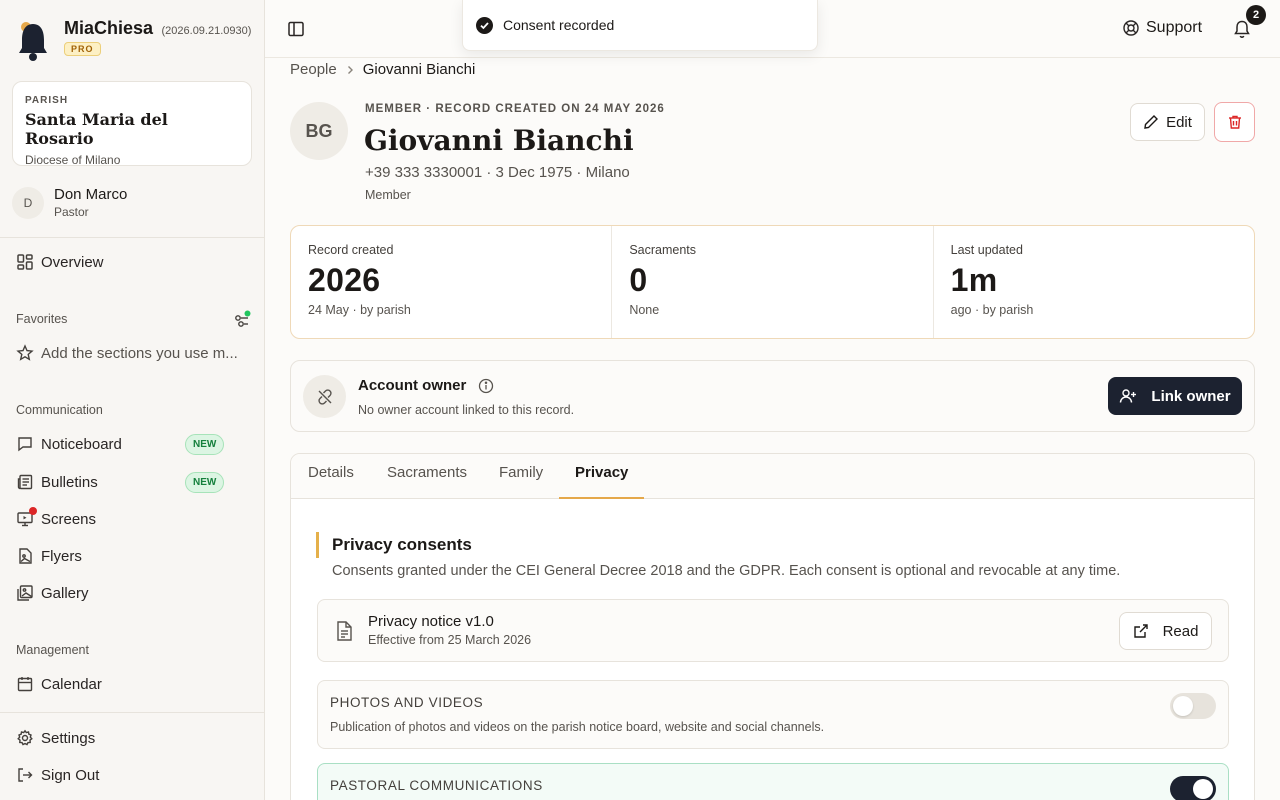  Describe the element at coordinates (1094, 282) in the screenshot. I see `stat-last-updated: Last updated 1m ago · by parish` at that location.